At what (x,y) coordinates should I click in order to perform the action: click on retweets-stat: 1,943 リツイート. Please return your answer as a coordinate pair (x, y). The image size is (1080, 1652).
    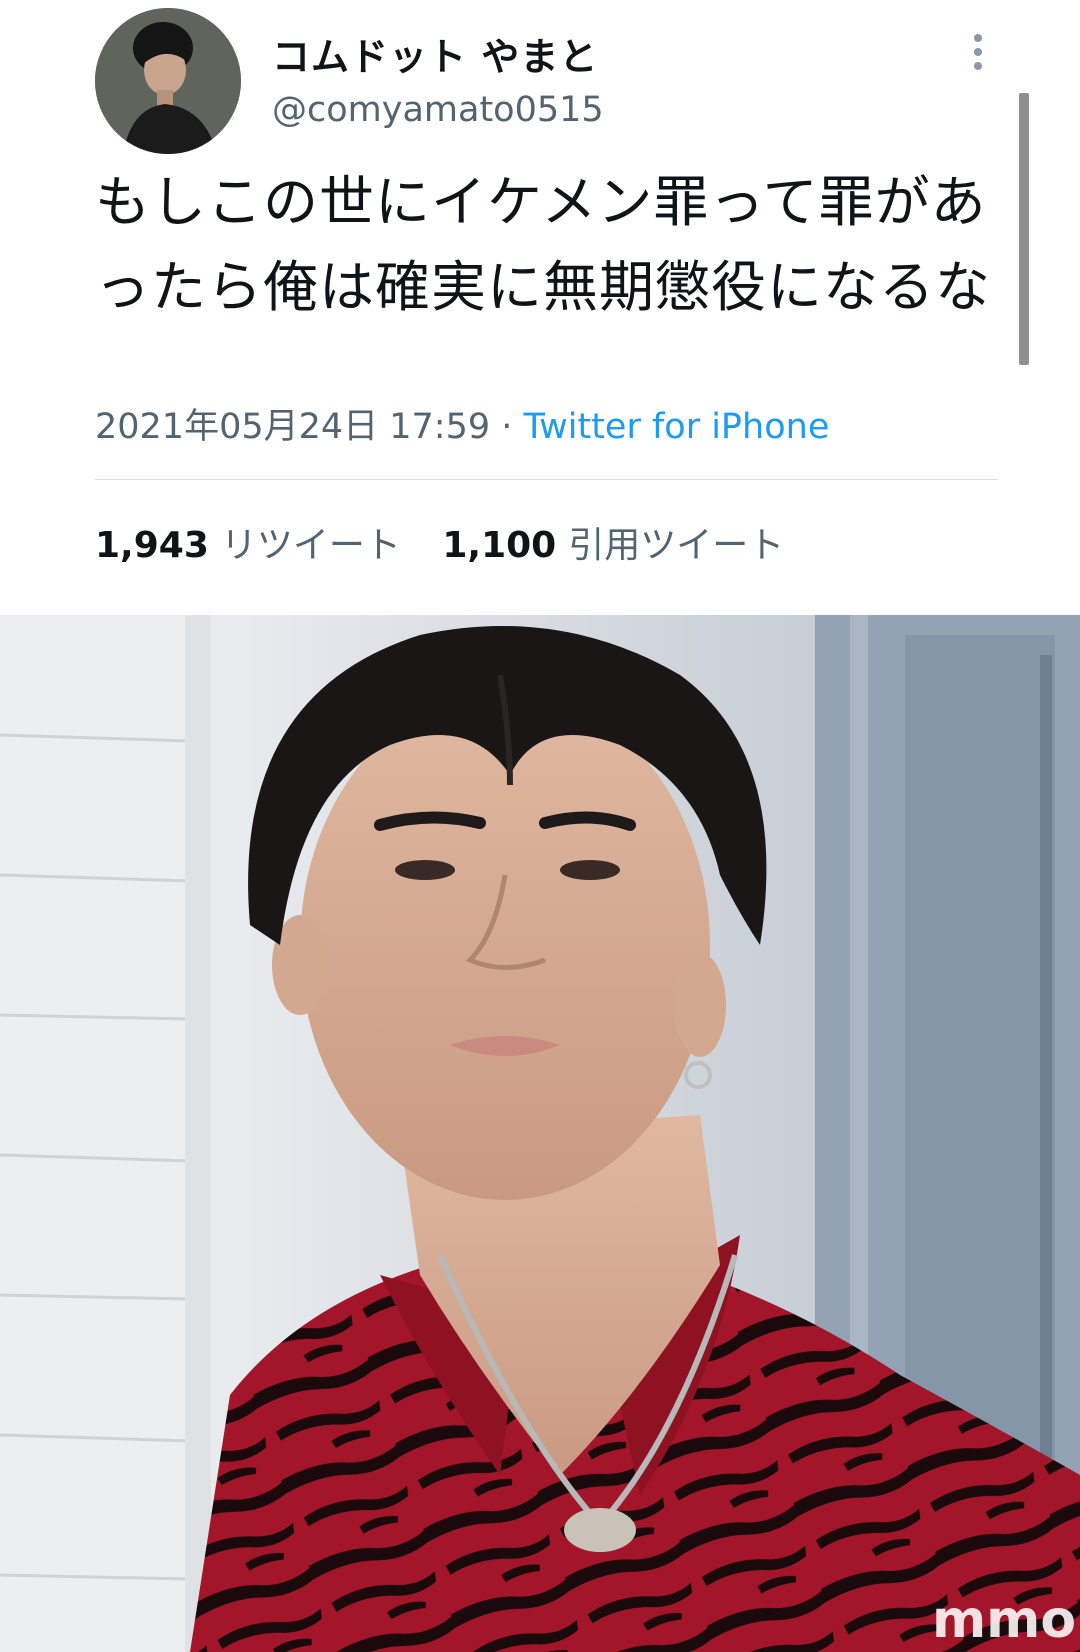
    Looking at the image, I should click on (248, 545).